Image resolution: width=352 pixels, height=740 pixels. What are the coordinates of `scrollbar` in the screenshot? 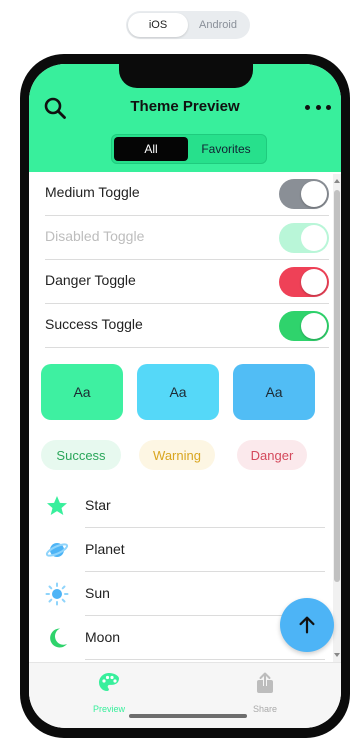 It's located at (337, 418).